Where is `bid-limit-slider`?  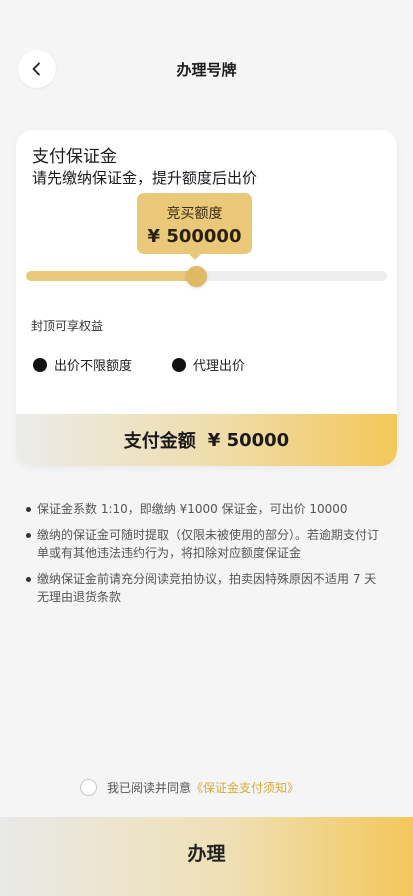
bid-limit-slider is located at coordinates (206, 276).